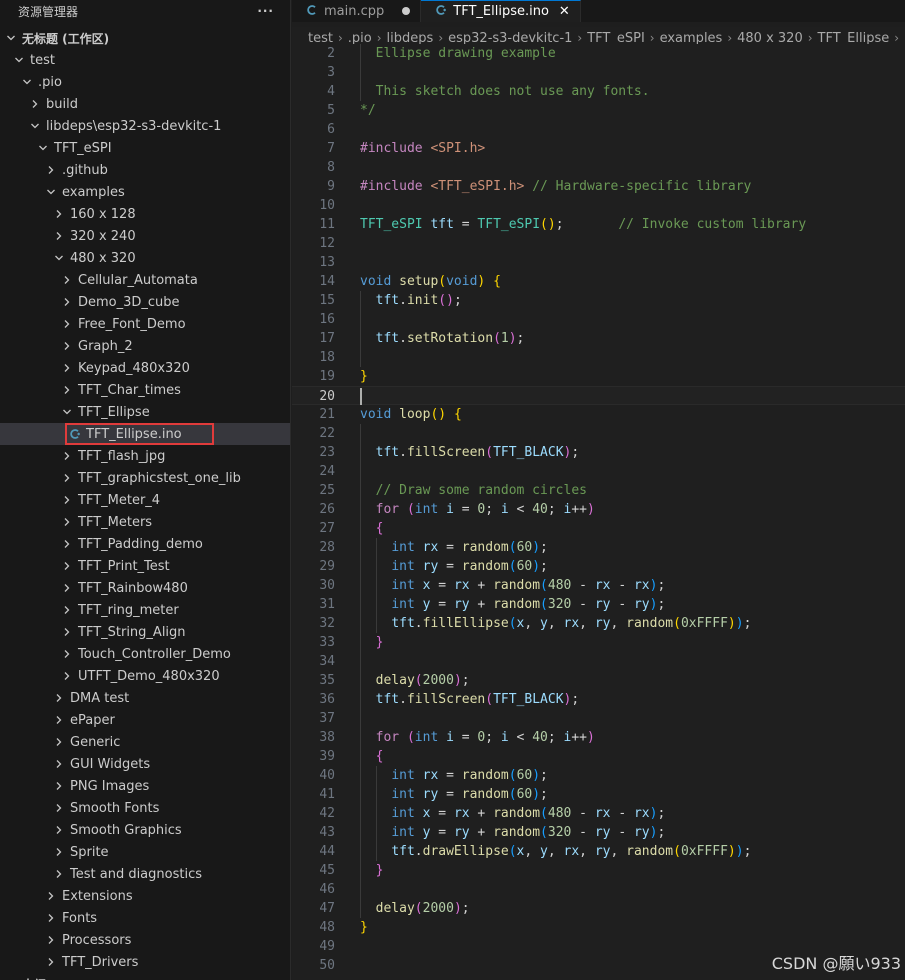 The image size is (905, 980). Describe the element at coordinates (598, 376) in the screenshot. I see `code-line: 19}` at that location.